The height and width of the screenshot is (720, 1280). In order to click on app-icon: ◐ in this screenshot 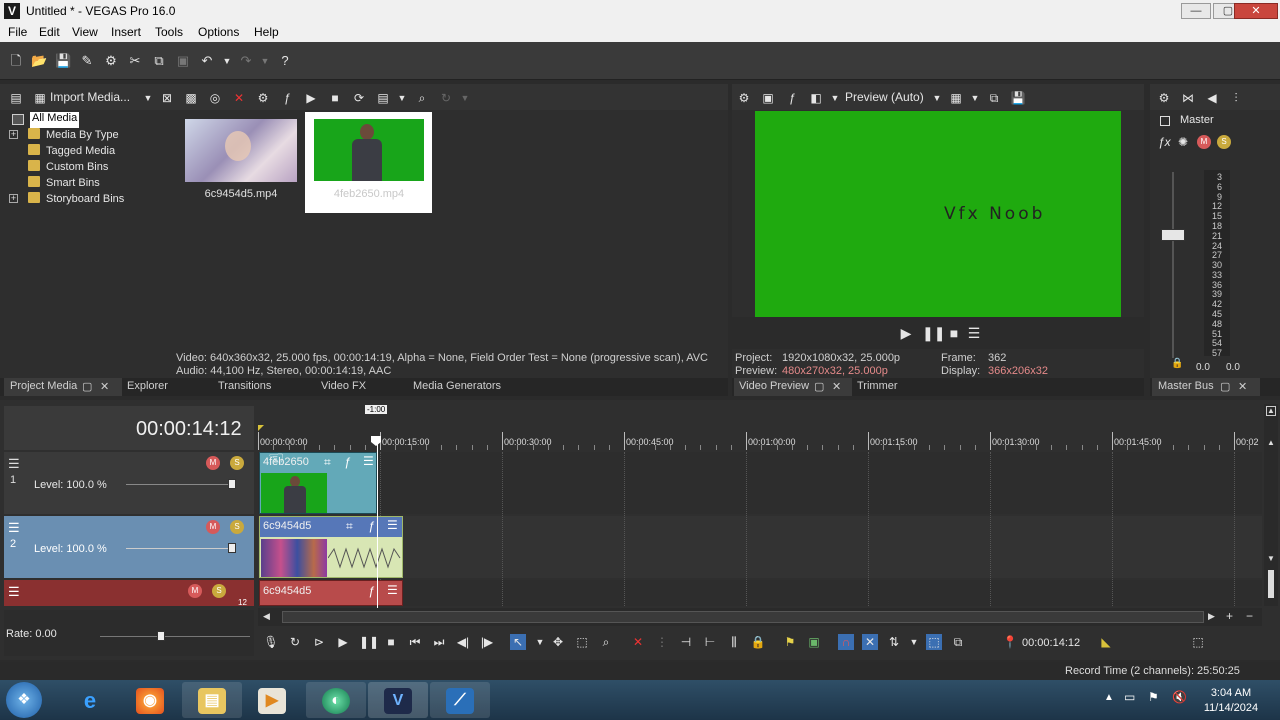, I will do `click(336, 701)`.